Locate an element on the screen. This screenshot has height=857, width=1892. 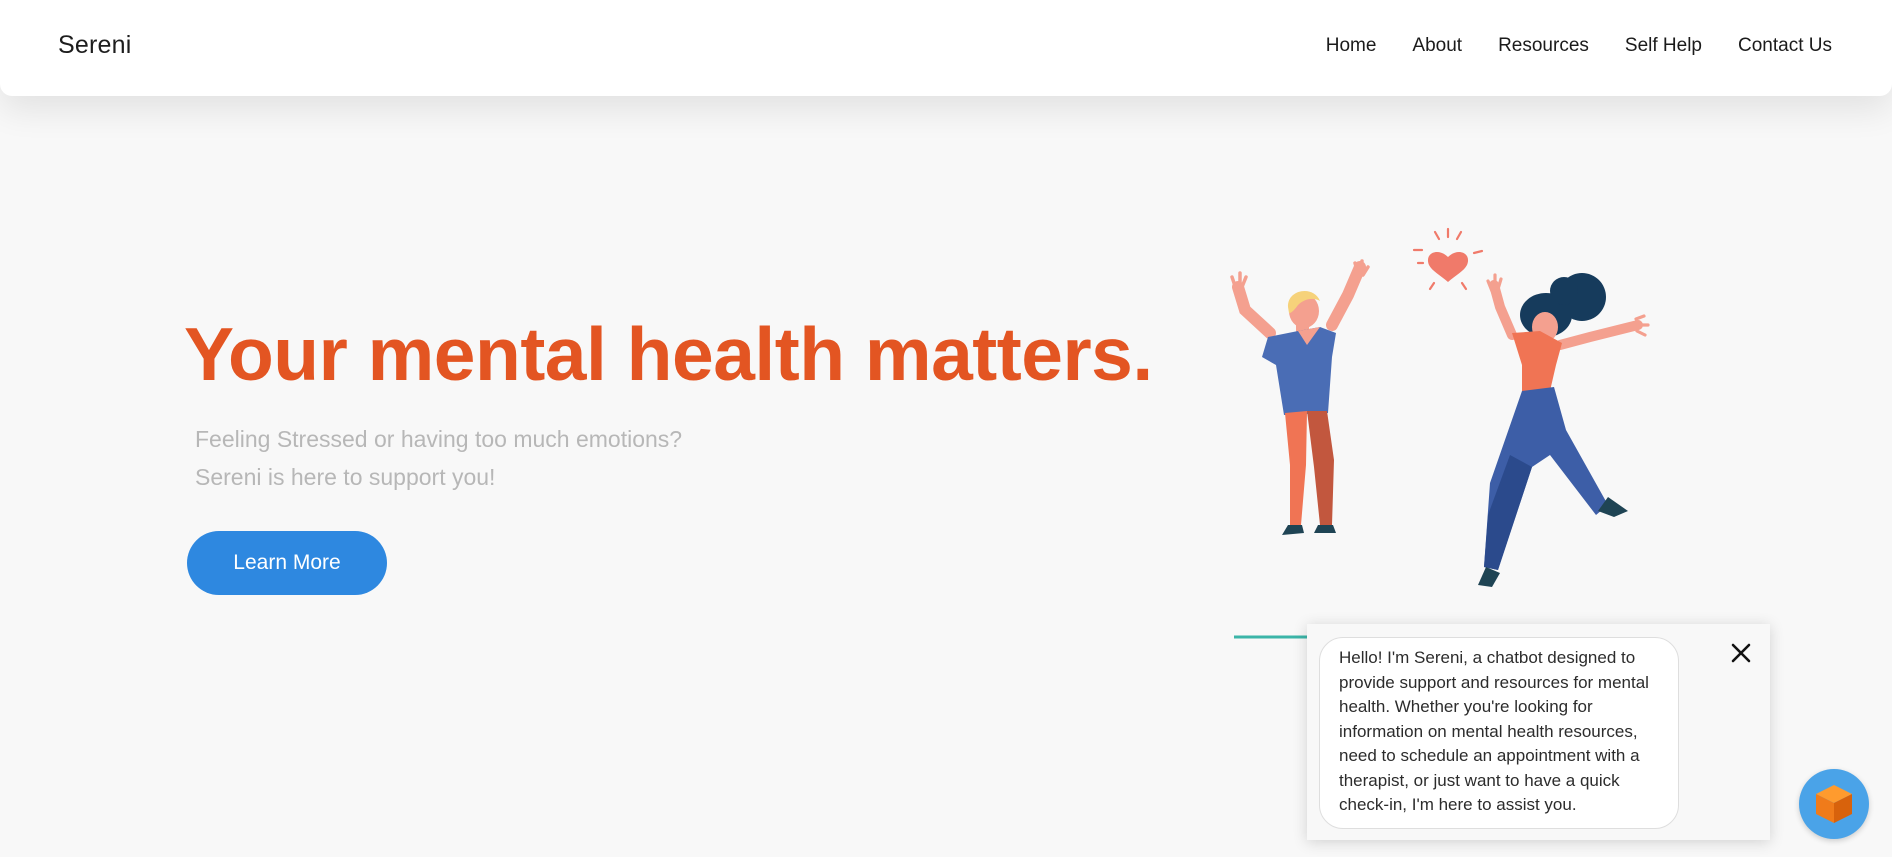
chat-launcher-button is located at coordinates (1834, 804).